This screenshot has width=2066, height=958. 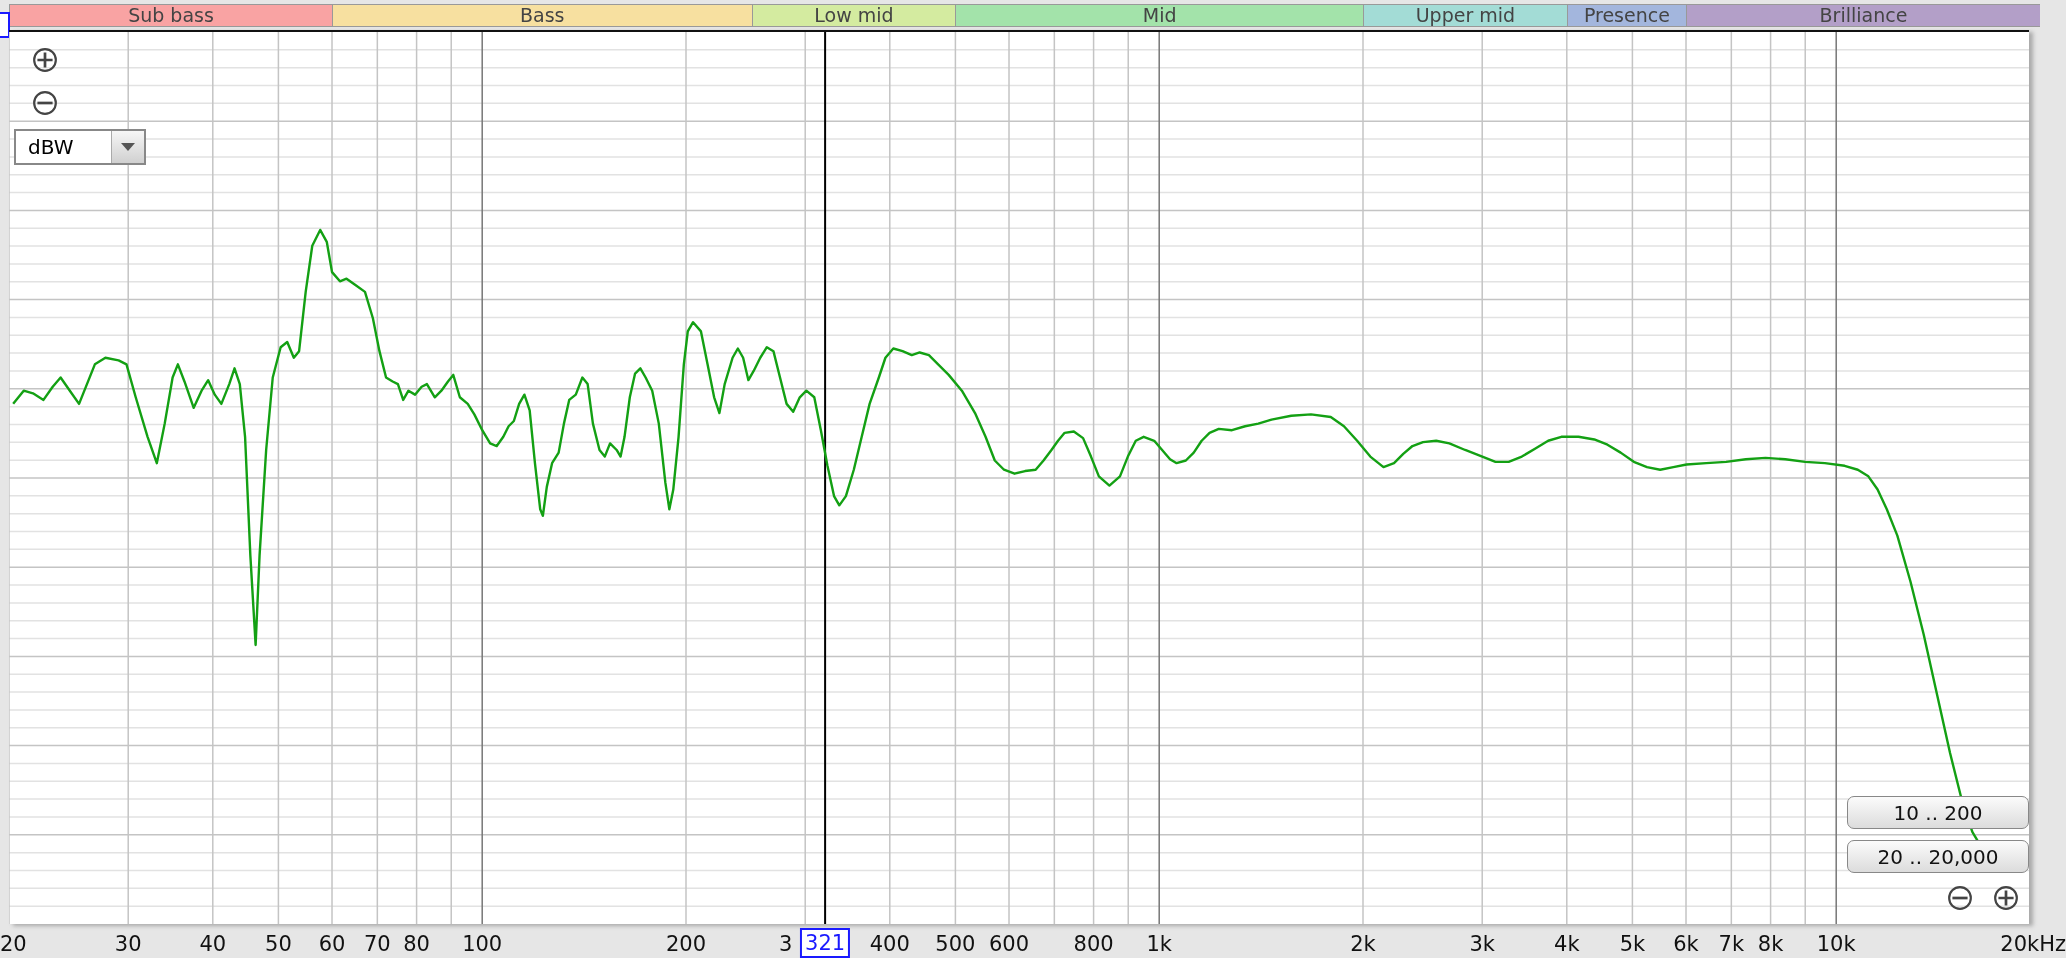 I want to click on axis-tick-label: 20, so click(x=13, y=944).